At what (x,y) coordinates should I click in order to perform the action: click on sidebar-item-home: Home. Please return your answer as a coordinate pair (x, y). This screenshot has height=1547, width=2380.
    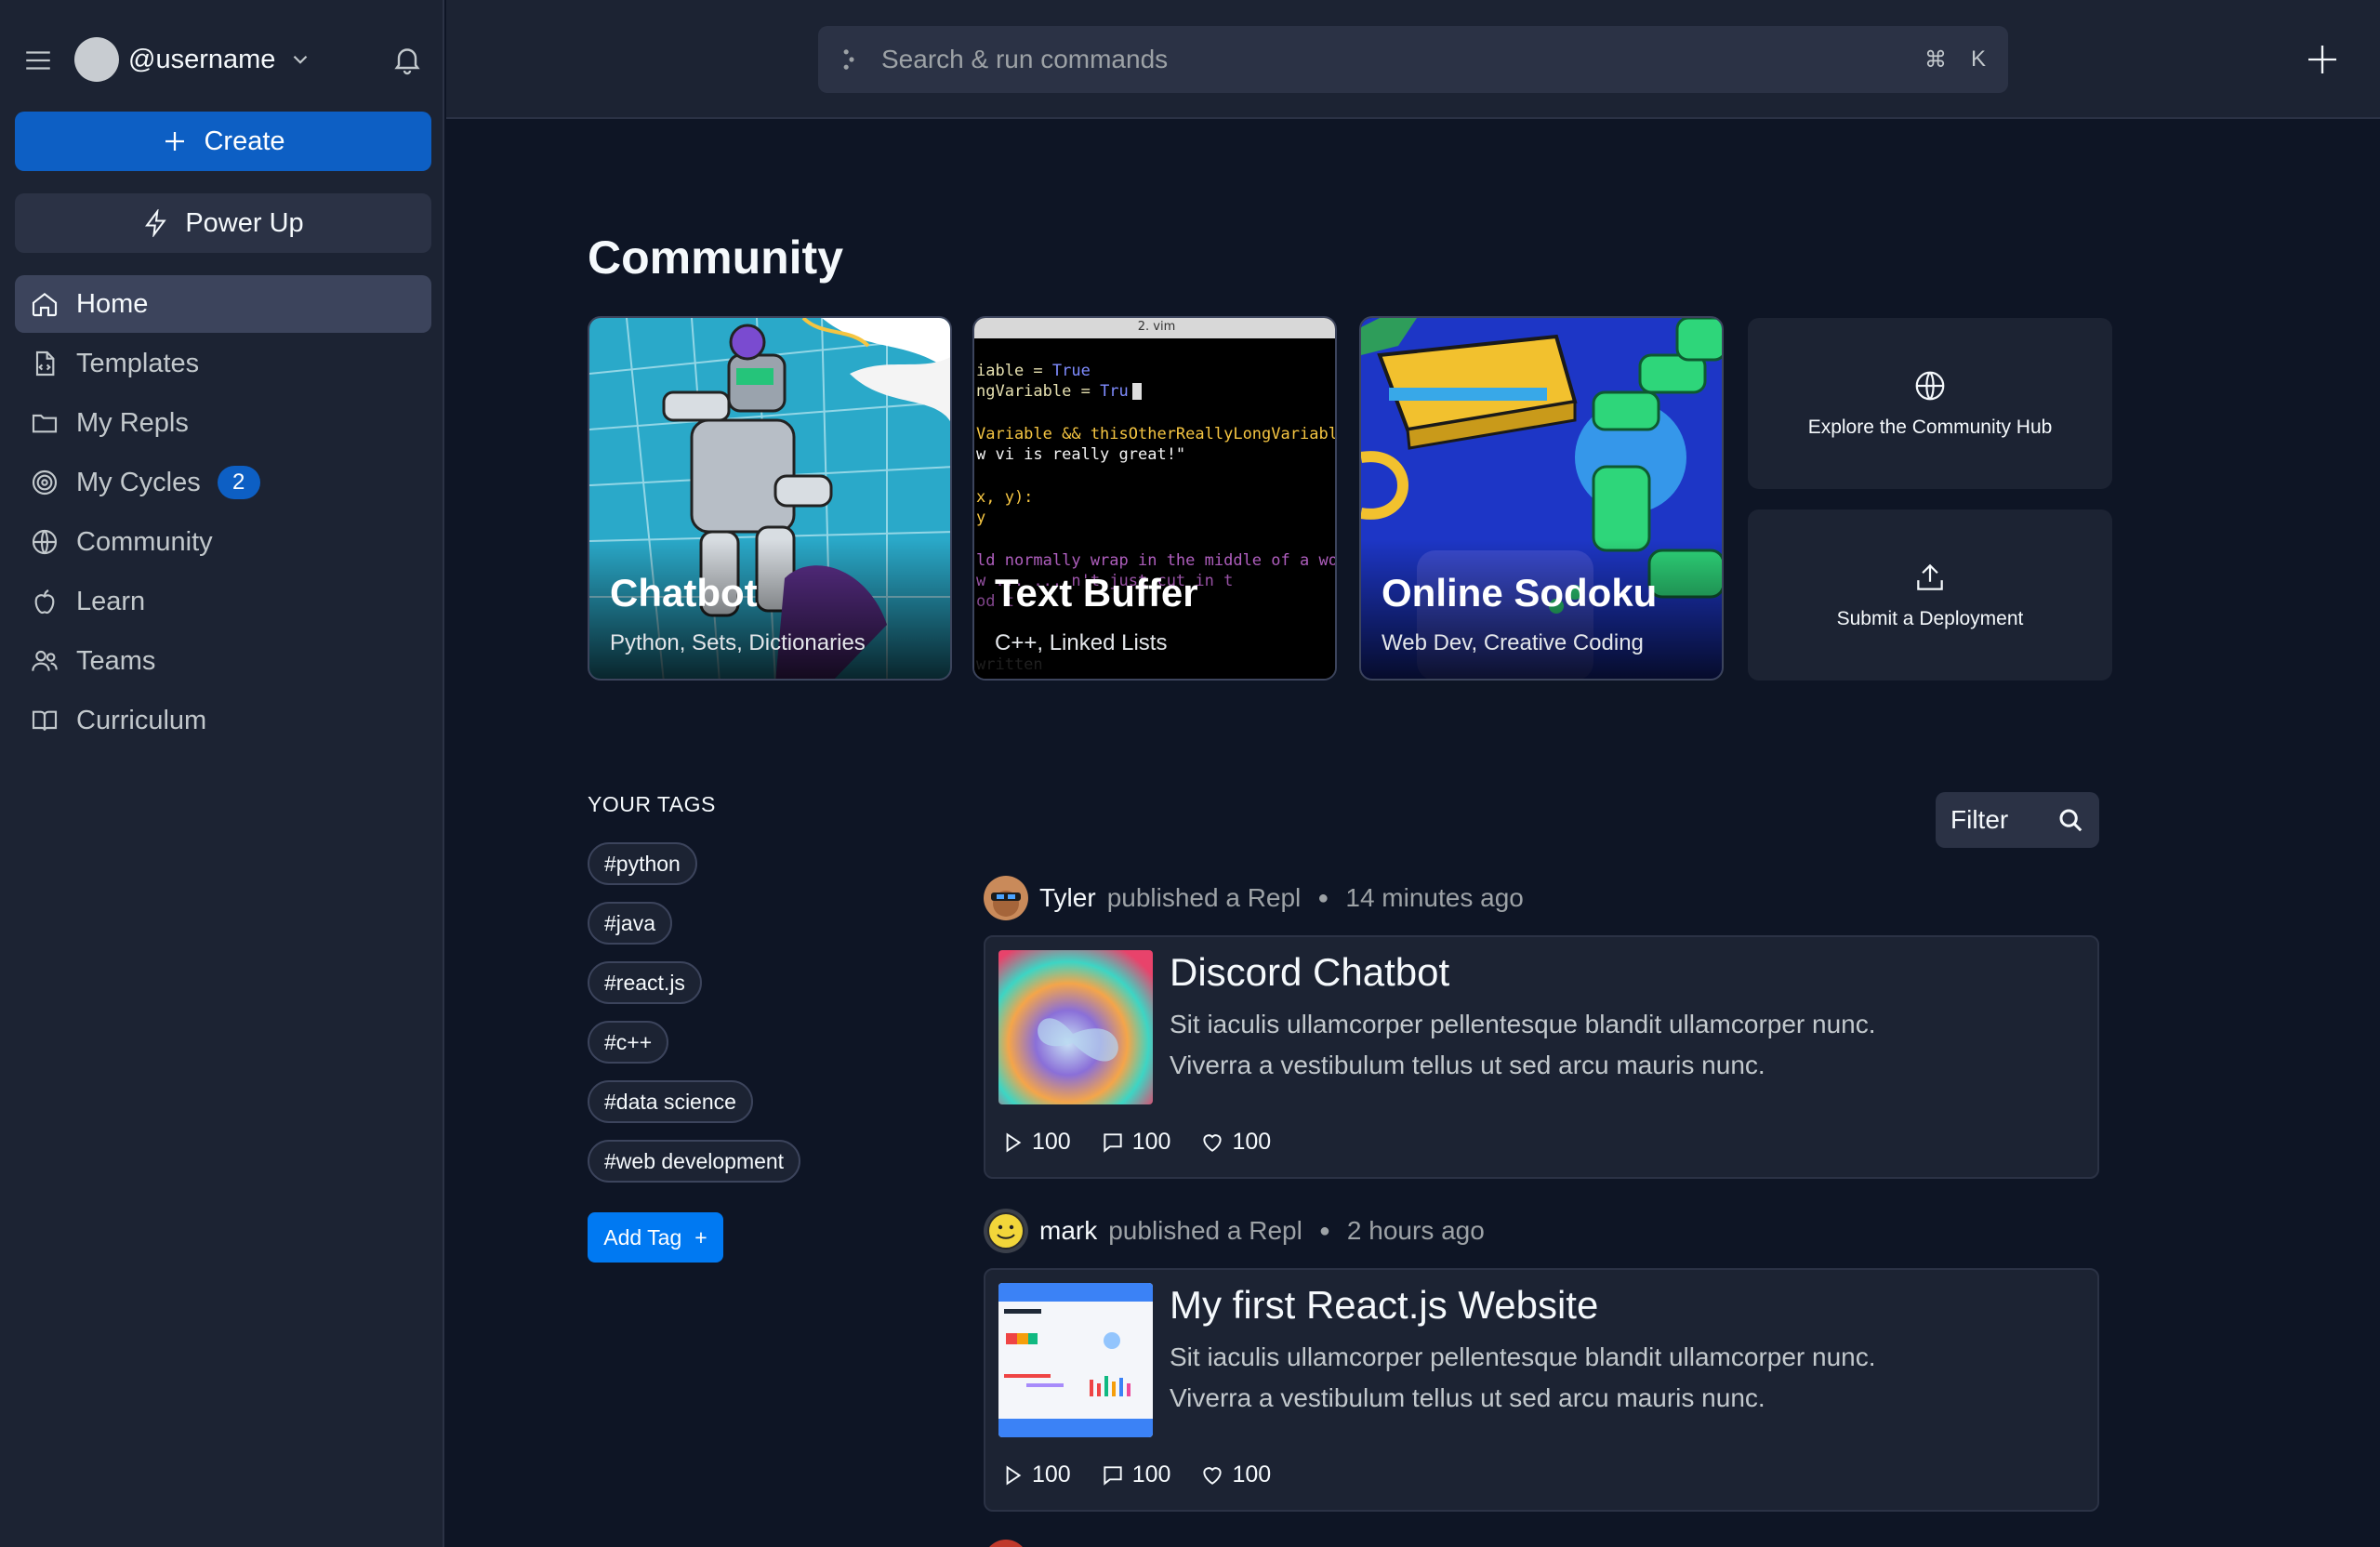
    Looking at the image, I should click on (223, 304).